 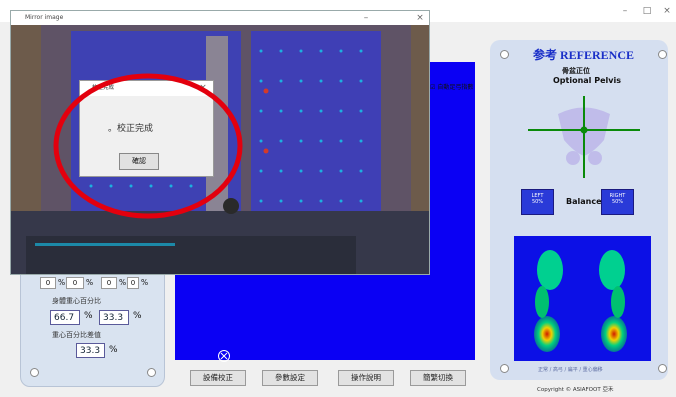 What do you see at coordinates (438, 378) in the screenshot?
I see `language-switch-button: 簡繁切換` at bounding box center [438, 378].